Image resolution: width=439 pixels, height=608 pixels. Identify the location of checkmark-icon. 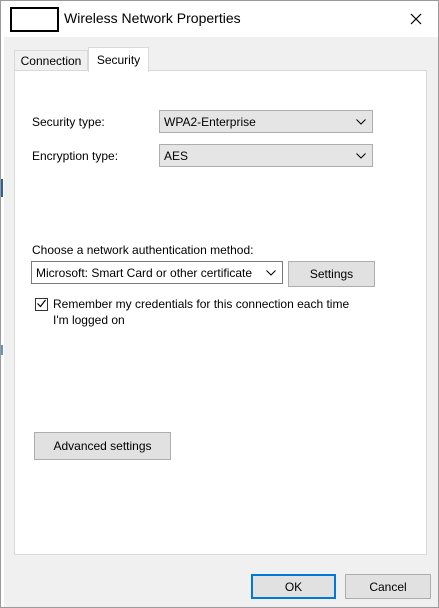
(41, 305).